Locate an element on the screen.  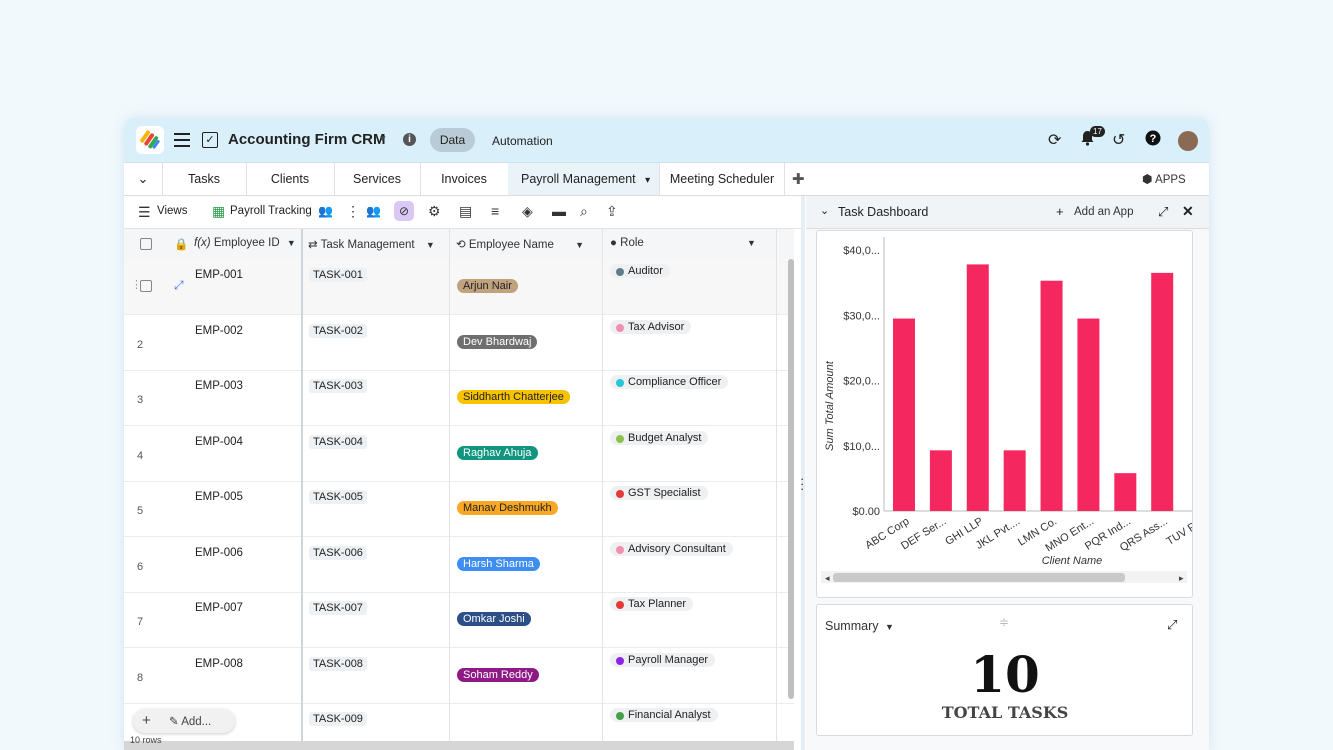
history-icon: ↺ is located at coordinates (1118, 140).